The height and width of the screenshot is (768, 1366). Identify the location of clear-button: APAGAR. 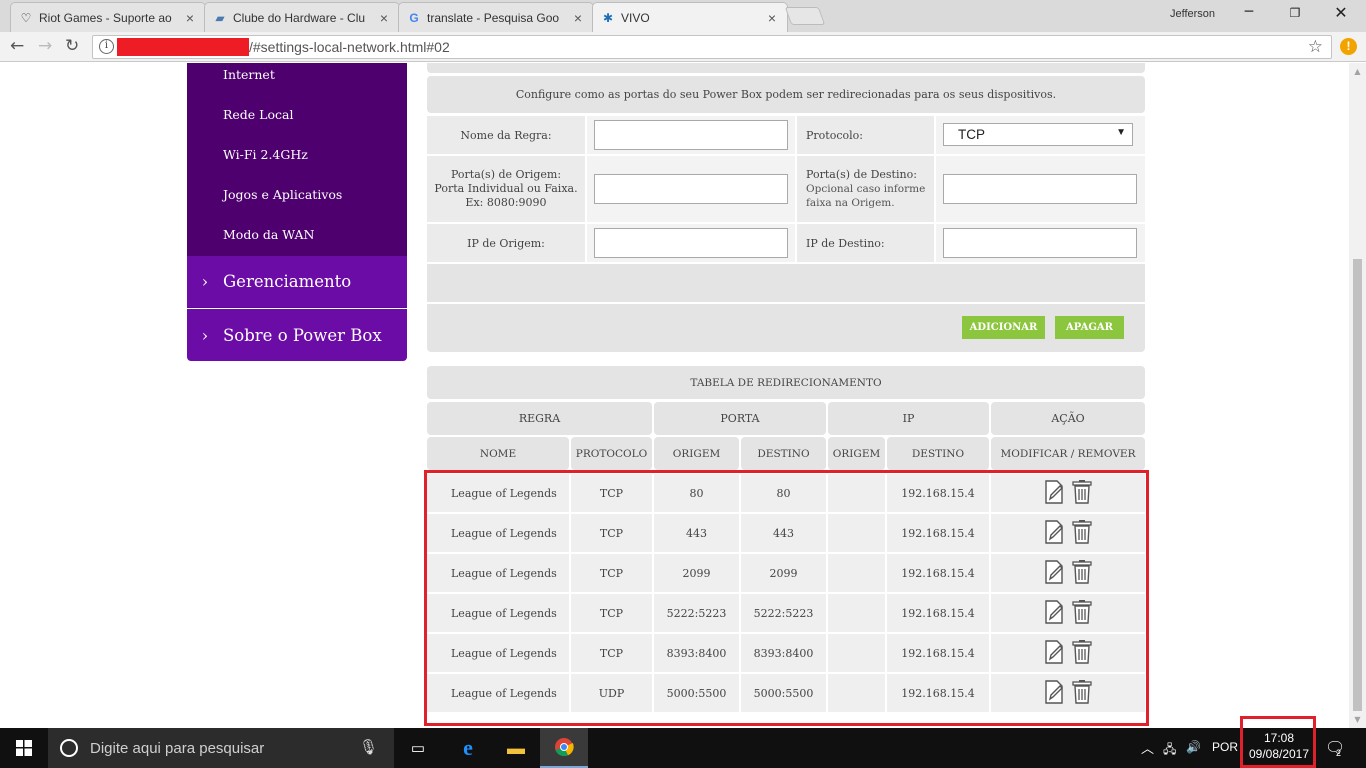
(1089, 327).